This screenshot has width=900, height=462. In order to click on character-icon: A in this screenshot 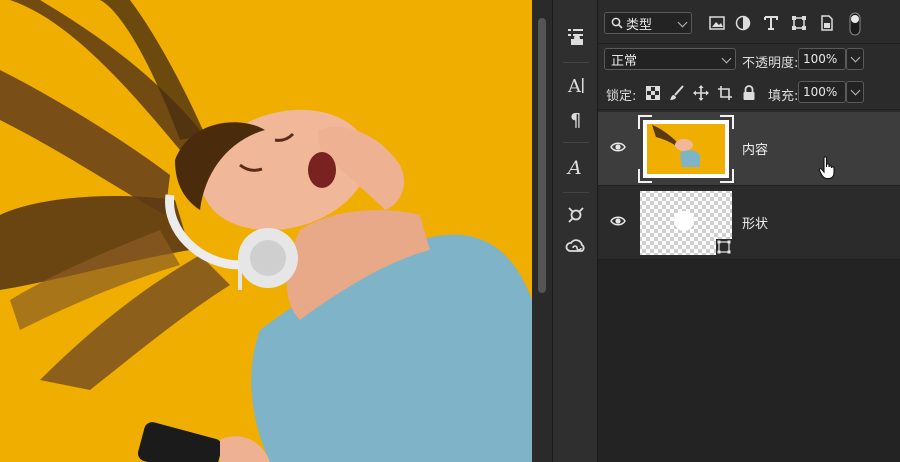, I will do `click(576, 85)`.